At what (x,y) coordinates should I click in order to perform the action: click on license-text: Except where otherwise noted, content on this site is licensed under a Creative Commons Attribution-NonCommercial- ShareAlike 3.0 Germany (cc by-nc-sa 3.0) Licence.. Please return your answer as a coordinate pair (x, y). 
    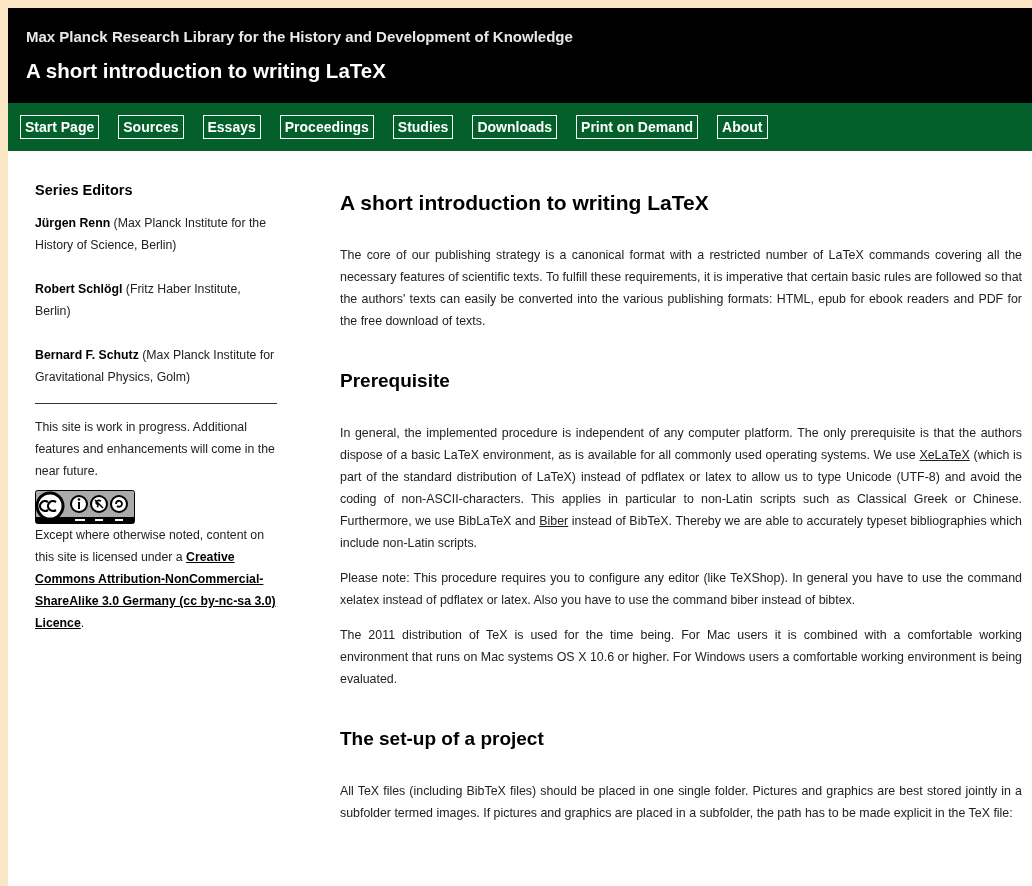
    Looking at the image, I should click on (156, 579).